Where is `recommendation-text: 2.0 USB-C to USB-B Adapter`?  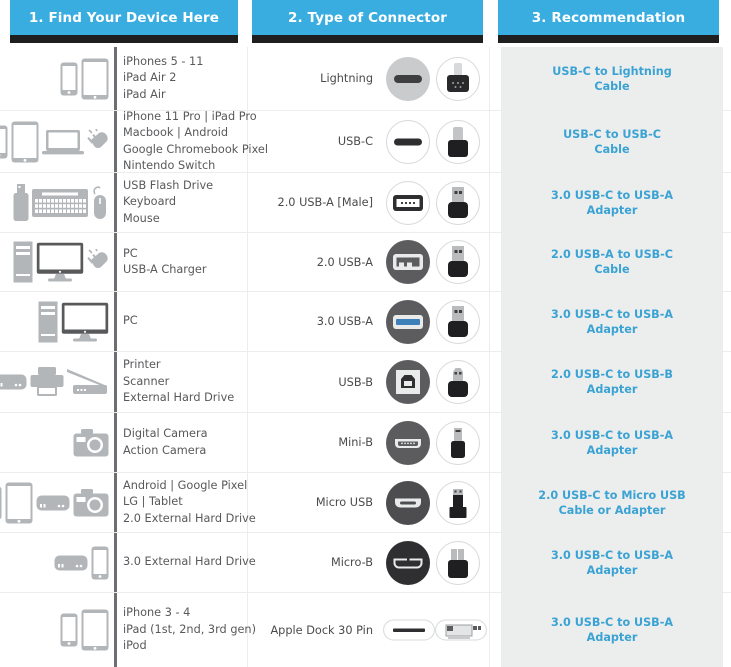
recommendation-text: 2.0 USB-C to USB-B Adapter is located at coordinates (612, 382).